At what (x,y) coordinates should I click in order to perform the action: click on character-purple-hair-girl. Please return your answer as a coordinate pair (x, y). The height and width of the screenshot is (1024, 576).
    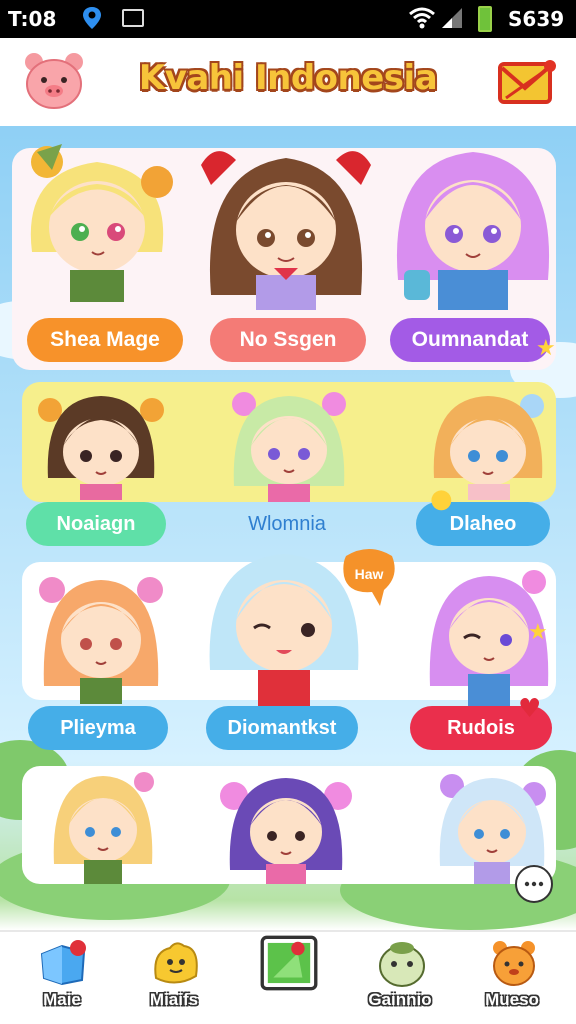
    Looking at the image, I should click on (473, 220).